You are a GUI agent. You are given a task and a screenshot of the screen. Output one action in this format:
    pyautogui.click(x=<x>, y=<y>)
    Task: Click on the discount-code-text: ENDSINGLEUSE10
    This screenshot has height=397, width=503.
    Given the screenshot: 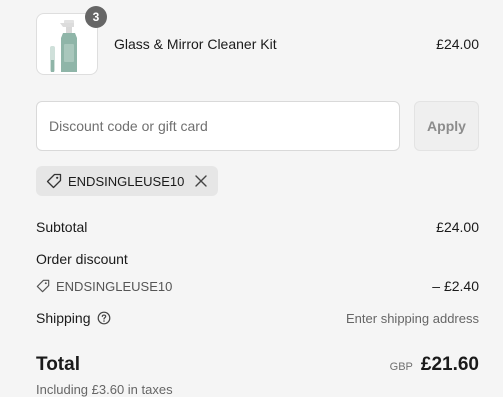 What is the action you would take?
    pyautogui.click(x=114, y=286)
    